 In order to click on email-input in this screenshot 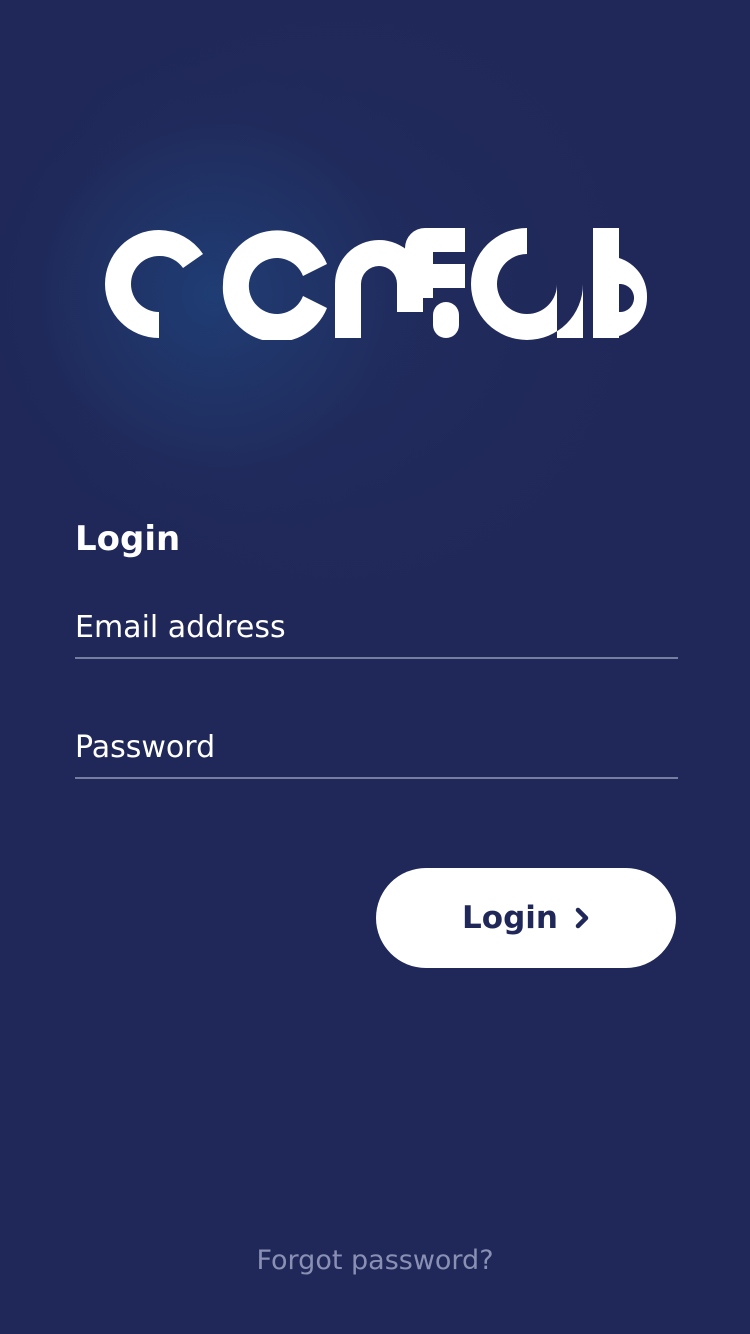, I will do `click(376, 627)`.